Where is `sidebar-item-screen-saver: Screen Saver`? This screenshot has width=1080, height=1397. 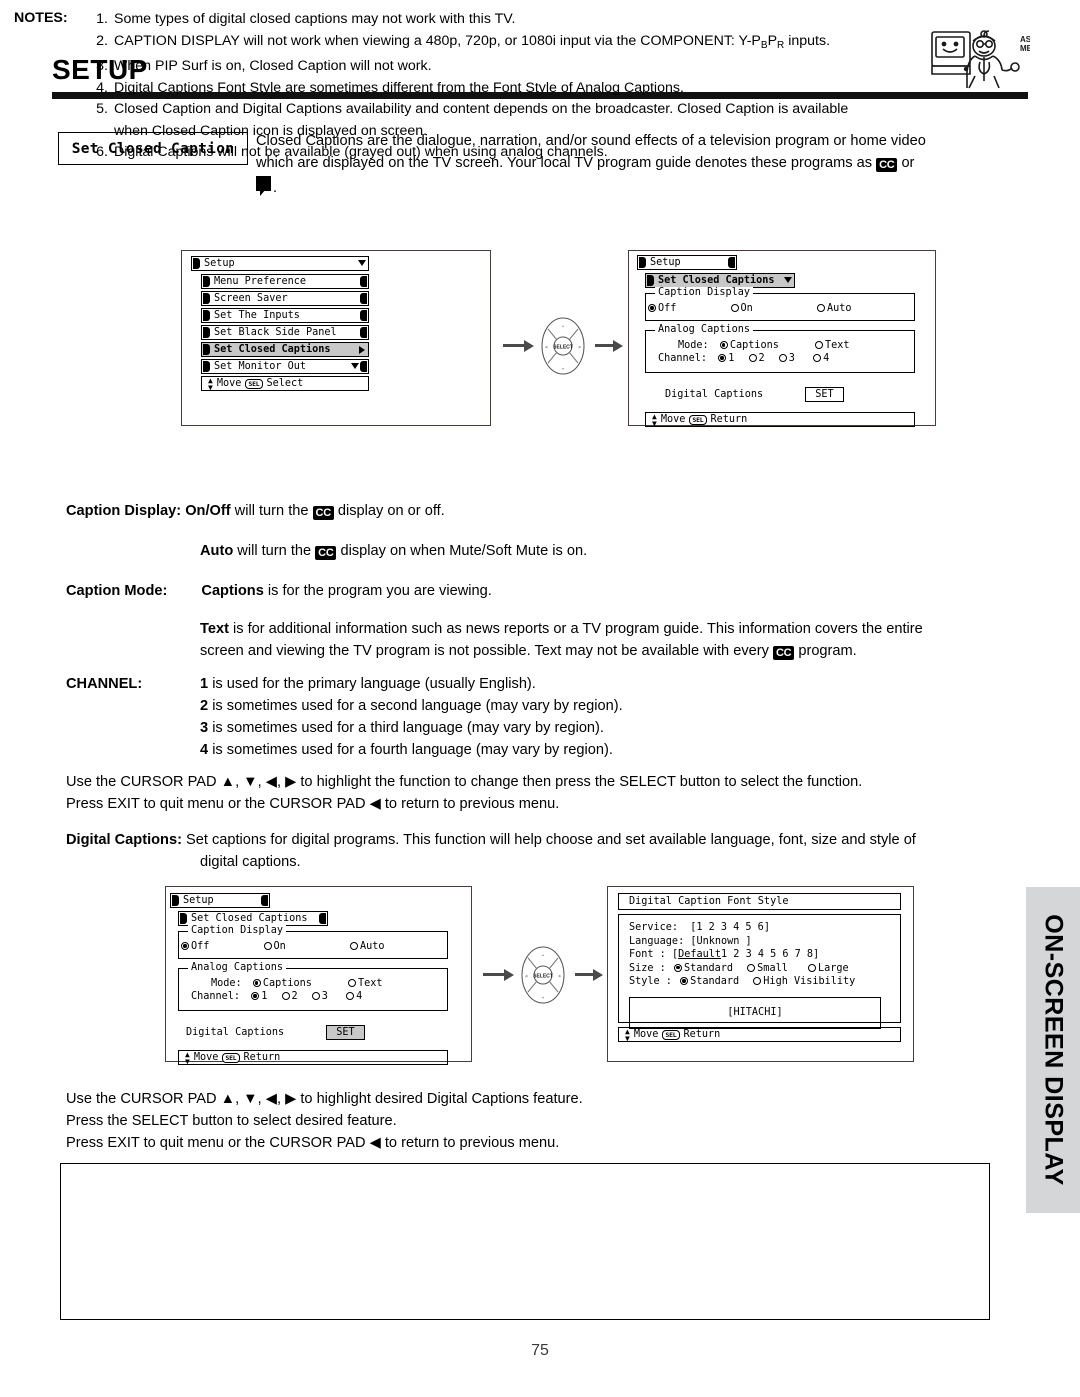
sidebar-item-screen-saver: Screen Saver is located at coordinates (285, 298).